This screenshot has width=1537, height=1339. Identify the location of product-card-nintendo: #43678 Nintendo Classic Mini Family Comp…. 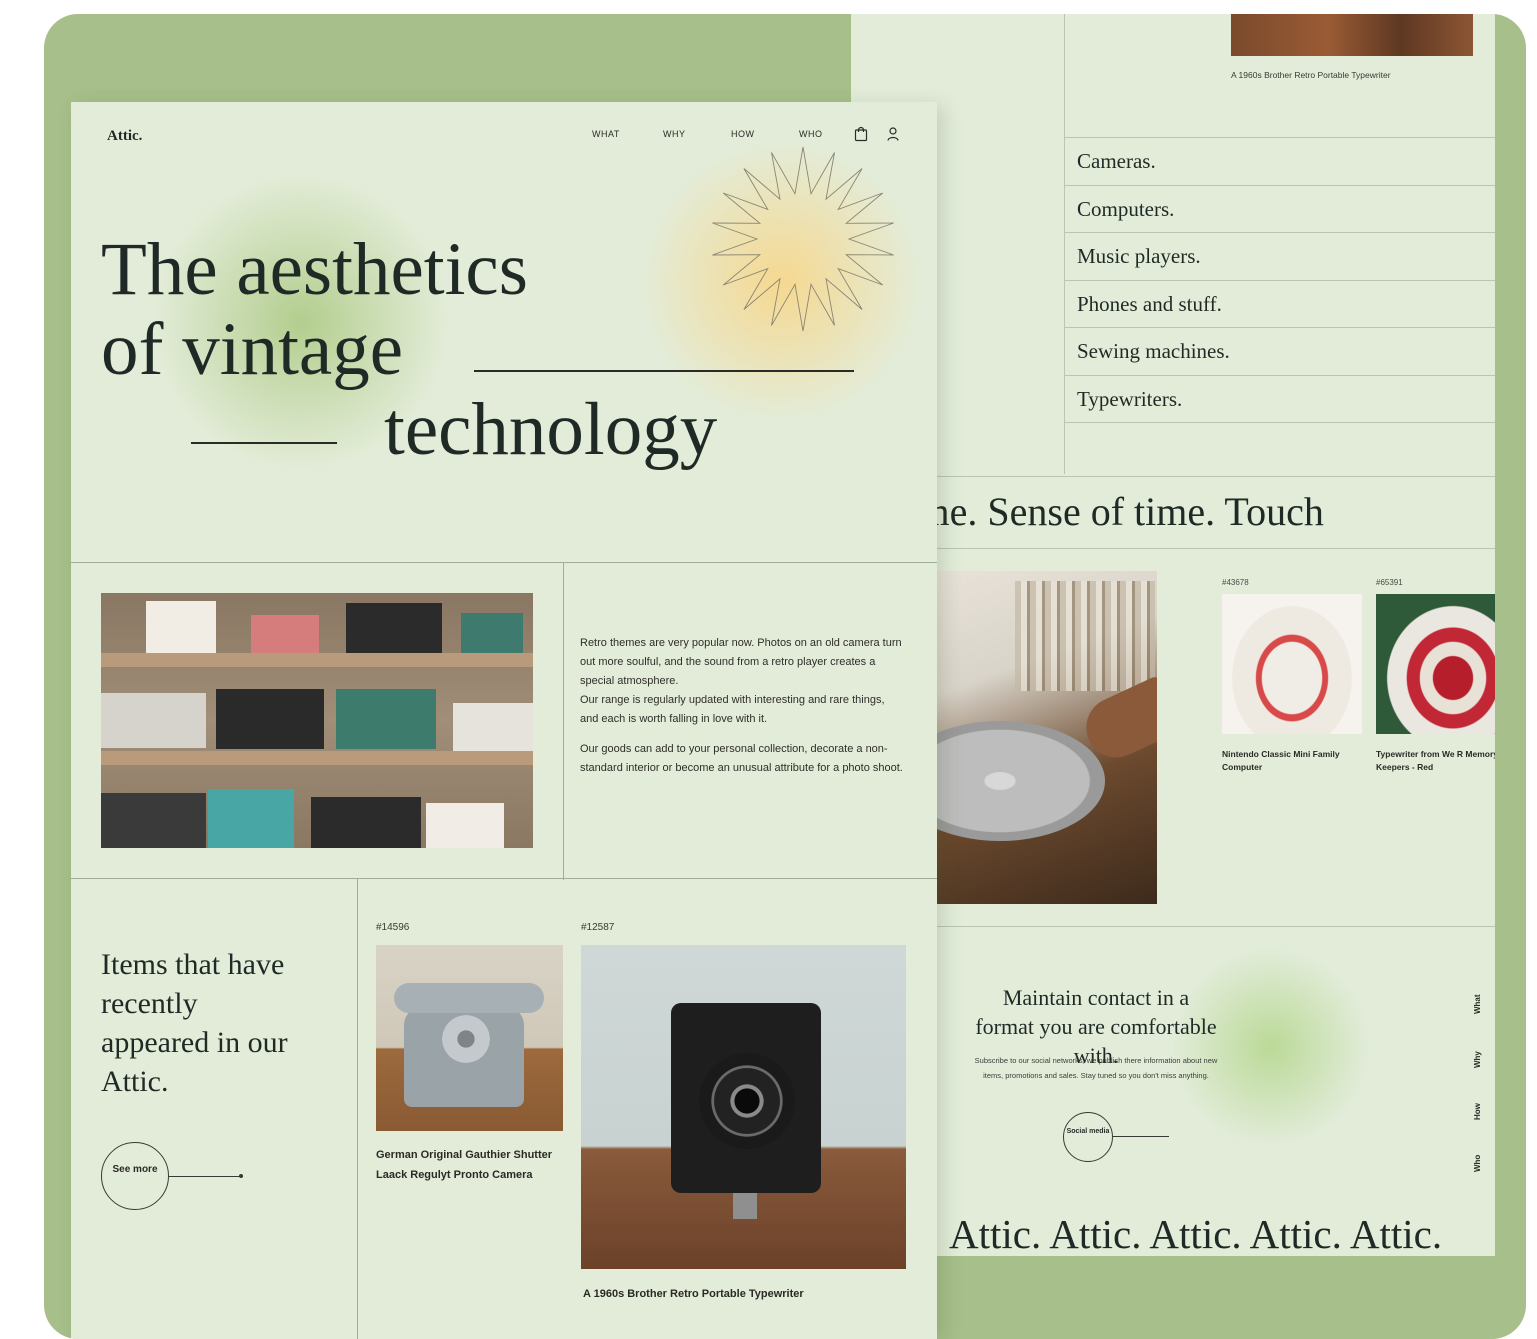
(1292, 676).